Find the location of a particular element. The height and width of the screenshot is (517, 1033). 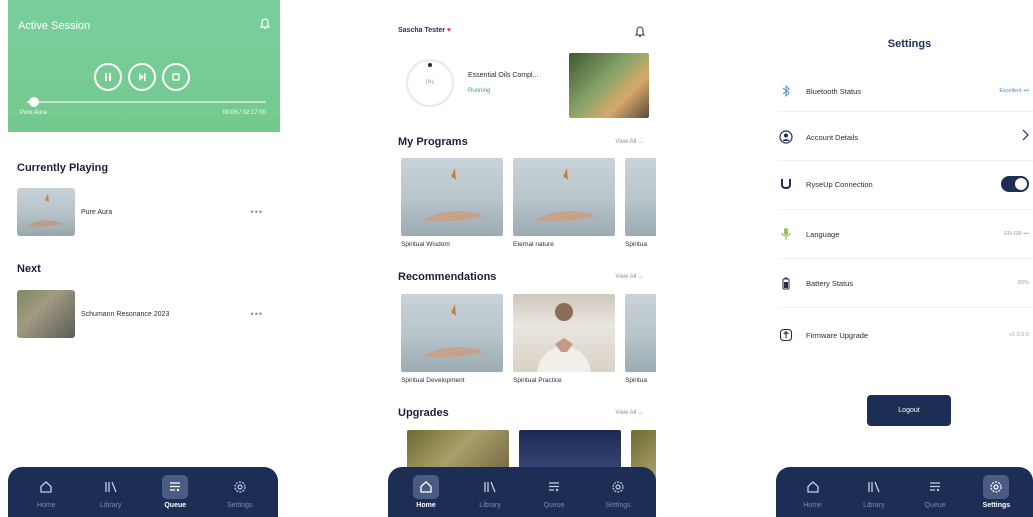

program-label: Eternal nature is located at coordinates (533, 244).